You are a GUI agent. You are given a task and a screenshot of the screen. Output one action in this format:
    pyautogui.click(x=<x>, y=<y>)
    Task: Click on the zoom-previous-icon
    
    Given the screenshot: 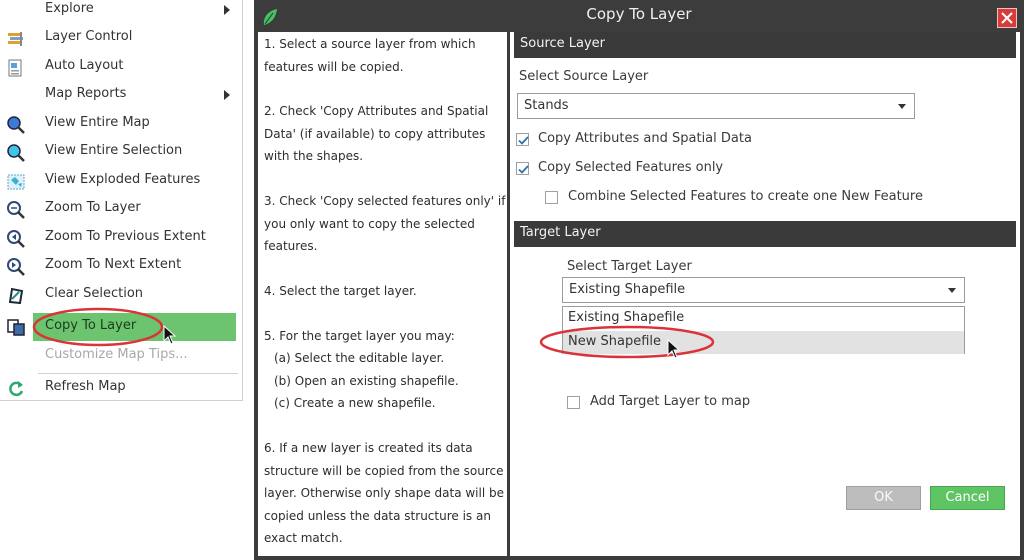 What is the action you would take?
    pyautogui.click(x=16, y=239)
    